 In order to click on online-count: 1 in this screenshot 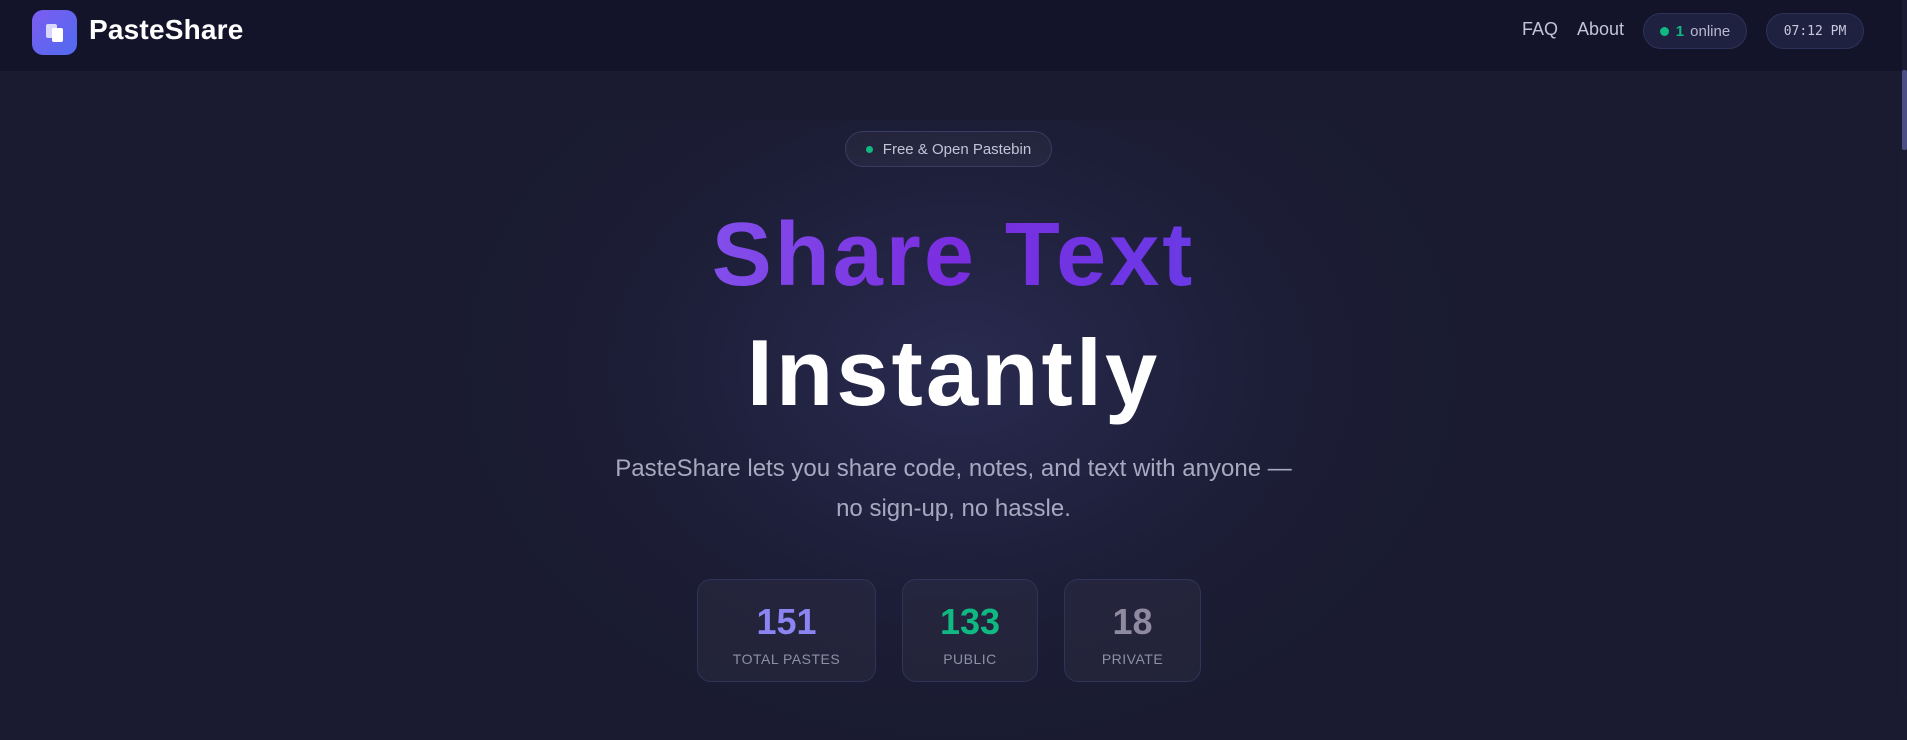, I will do `click(1680, 31)`.